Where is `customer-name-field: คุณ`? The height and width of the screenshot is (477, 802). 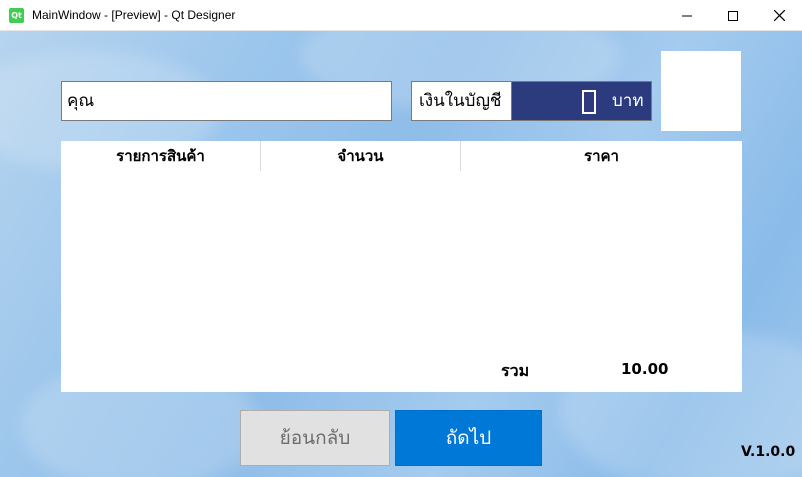 customer-name-field: คุณ is located at coordinates (226, 101).